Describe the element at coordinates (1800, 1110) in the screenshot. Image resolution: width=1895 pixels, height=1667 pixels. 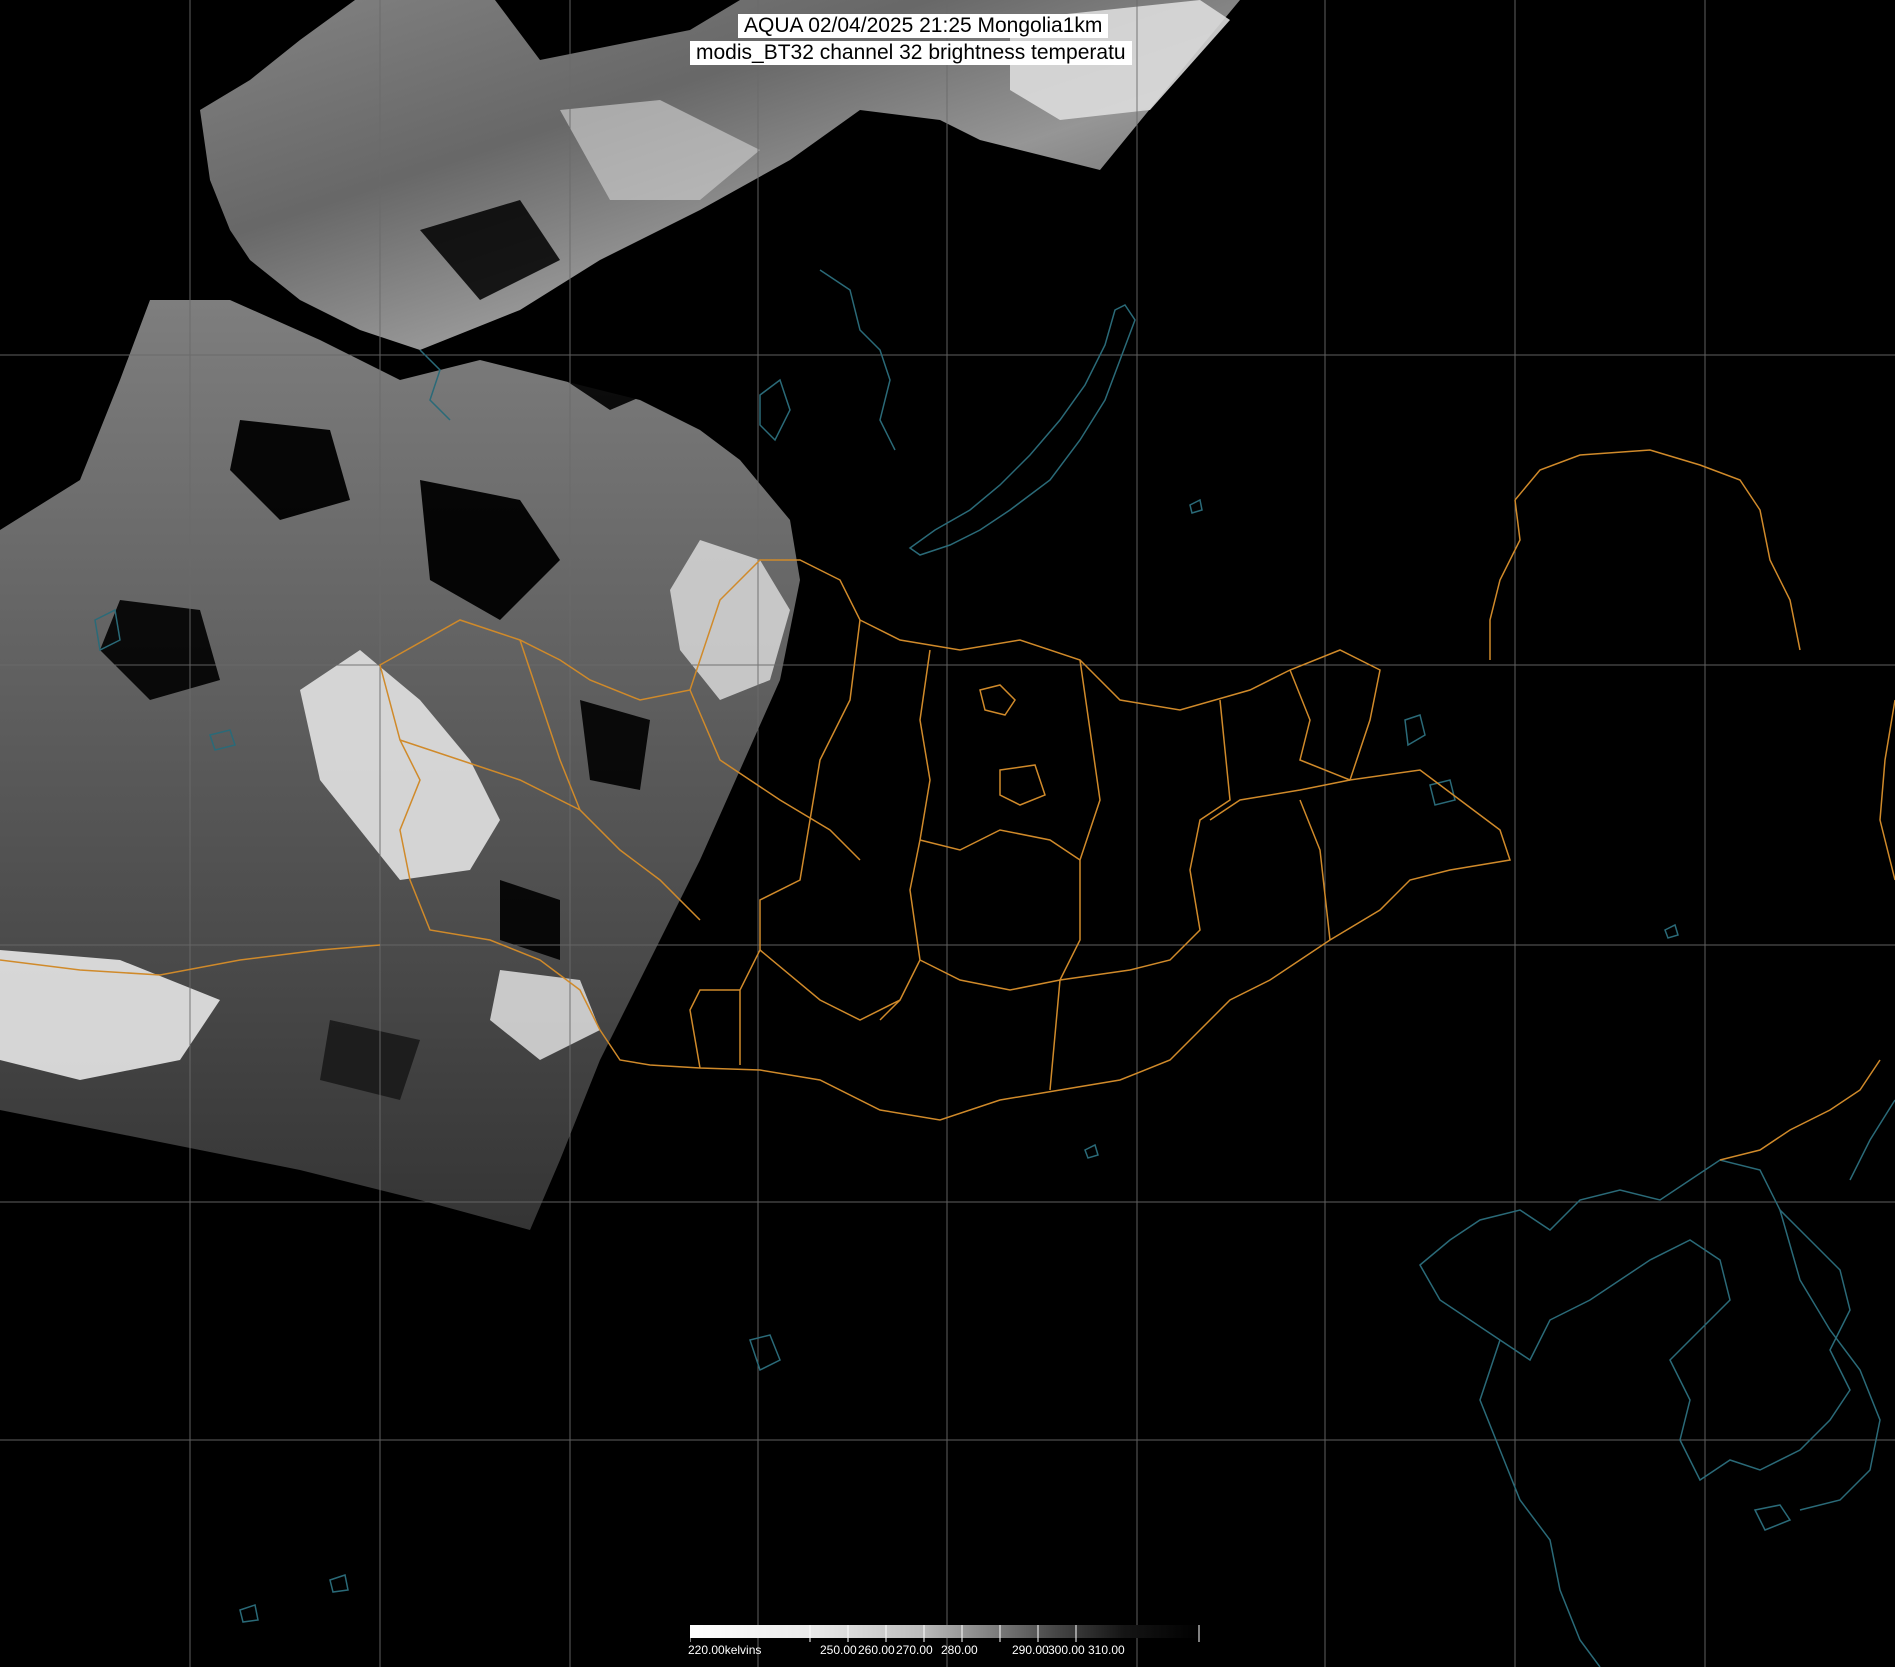
I see `china-ne-boundary` at that location.